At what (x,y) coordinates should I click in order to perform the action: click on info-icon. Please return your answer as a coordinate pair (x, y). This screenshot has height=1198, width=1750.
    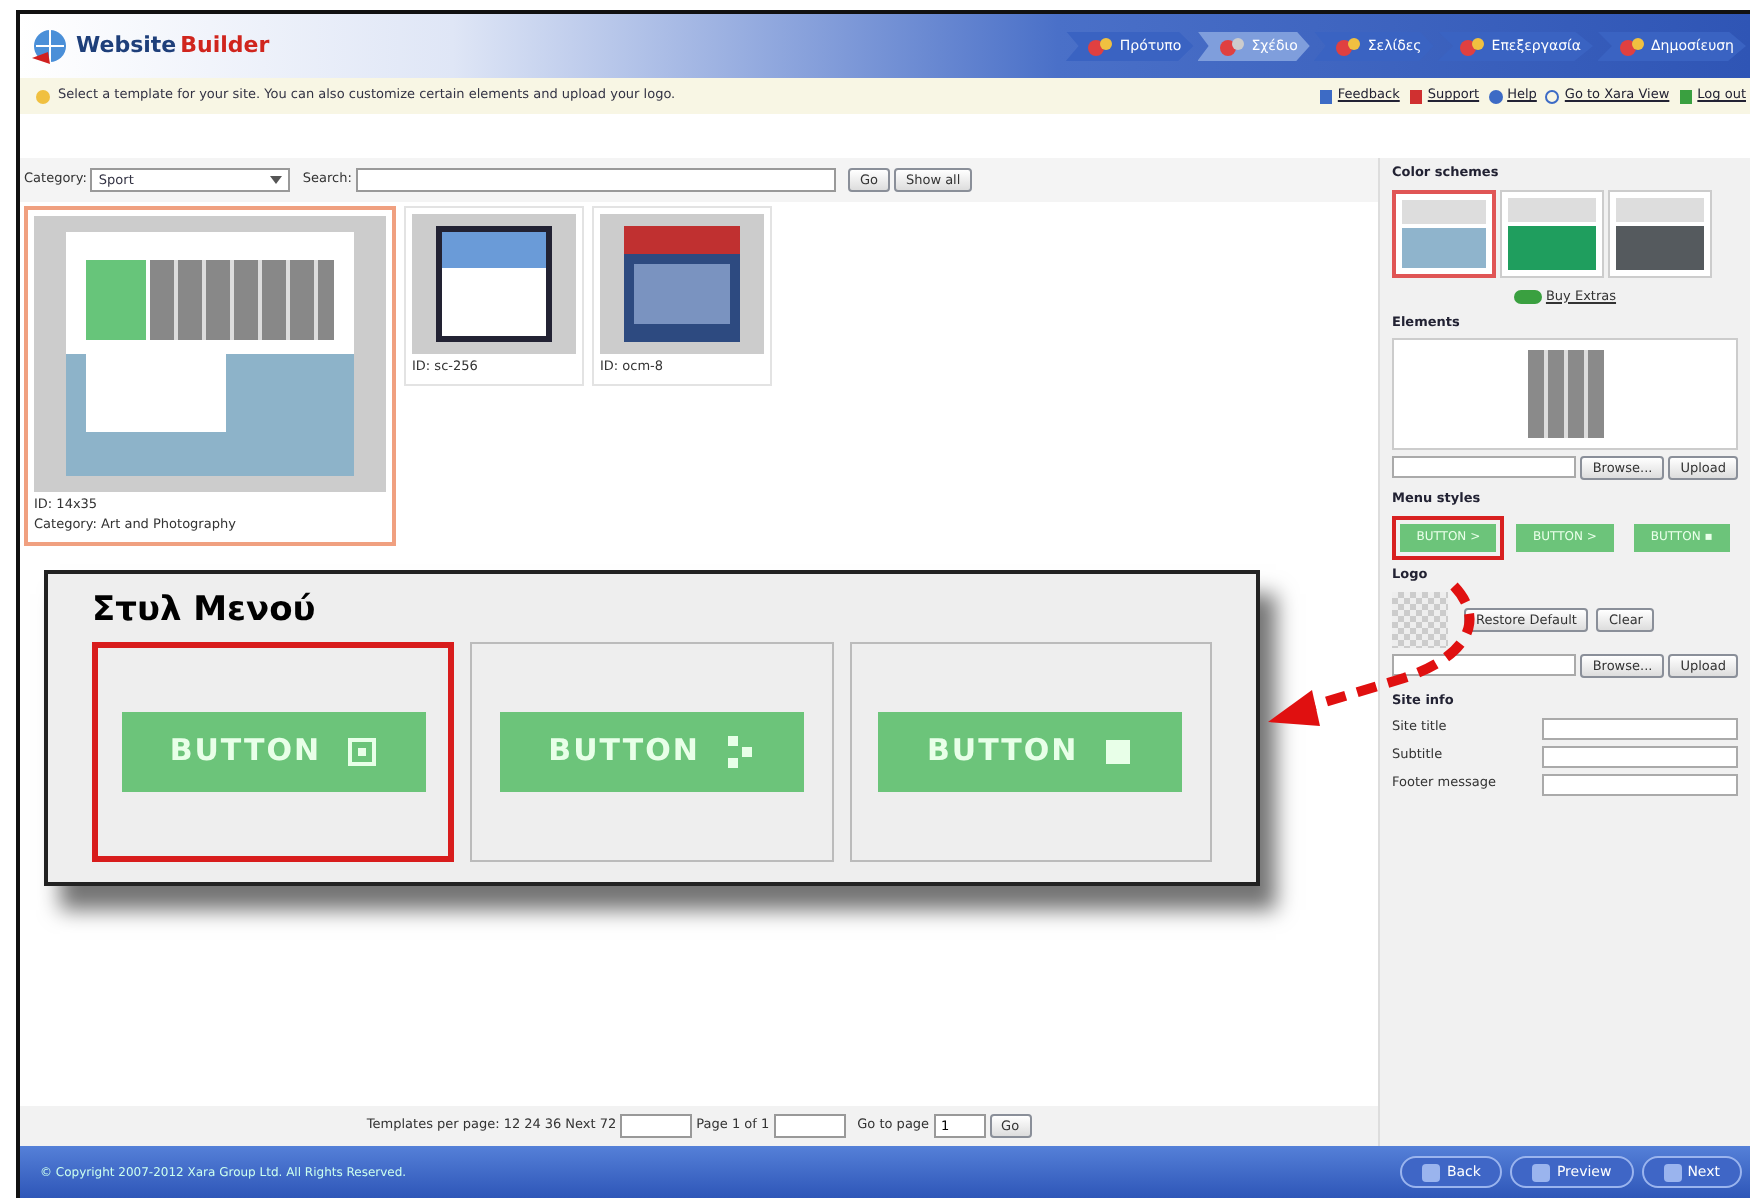
    Looking at the image, I should click on (43, 96).